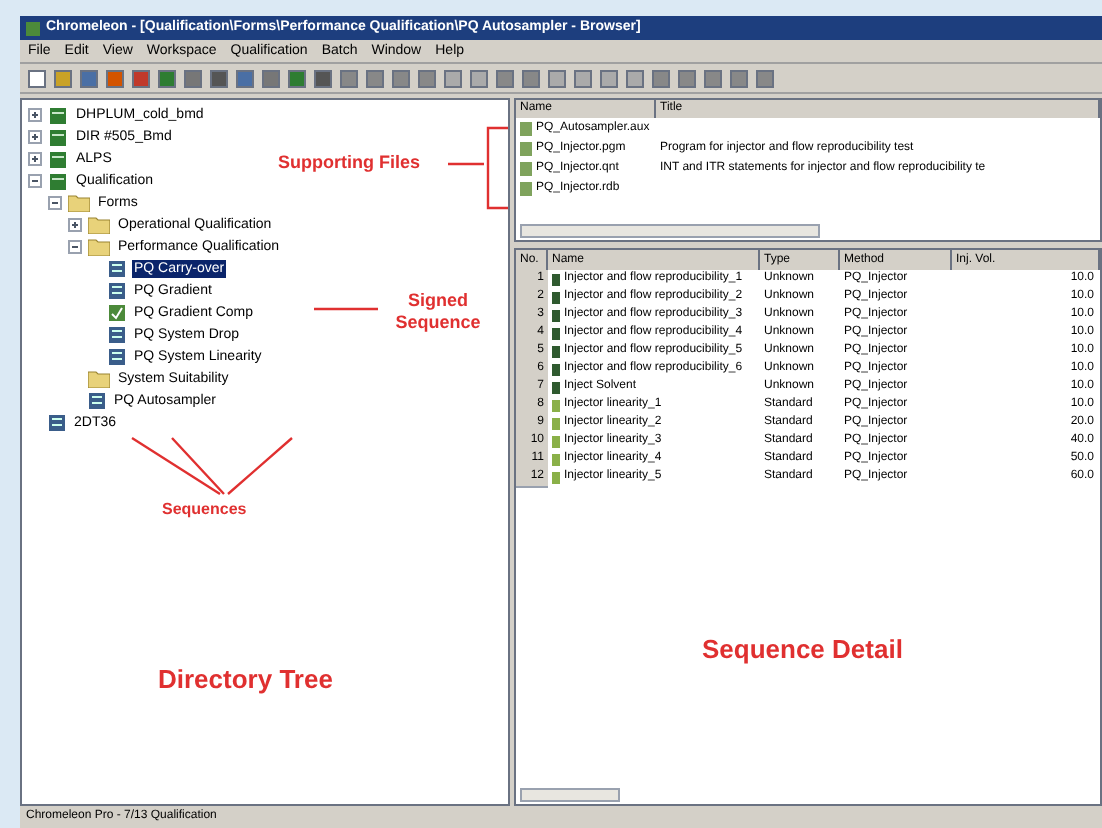 This screenshot has width=1102, height=828. I want to click on annotation-label: Directory Tree, so click(245, 680).